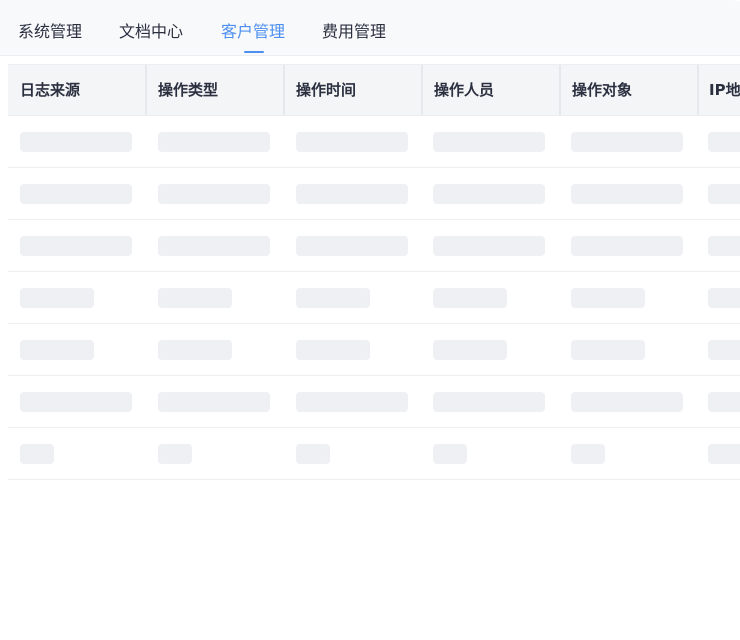 The width and height of the screenshot is (740, 640). I want to click on column-header-log-source: 日志来源, so click(76, 90).